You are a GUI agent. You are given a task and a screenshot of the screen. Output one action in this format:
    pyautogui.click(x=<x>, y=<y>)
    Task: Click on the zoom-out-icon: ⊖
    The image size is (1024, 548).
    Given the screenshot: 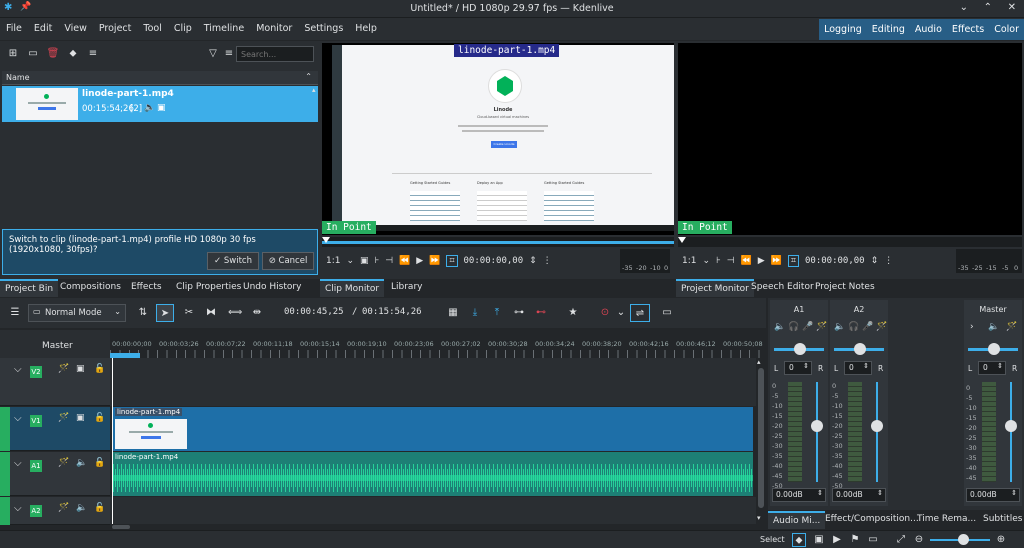 What is the action you would take?
    pyautogui.click(x=919, y=540)
    